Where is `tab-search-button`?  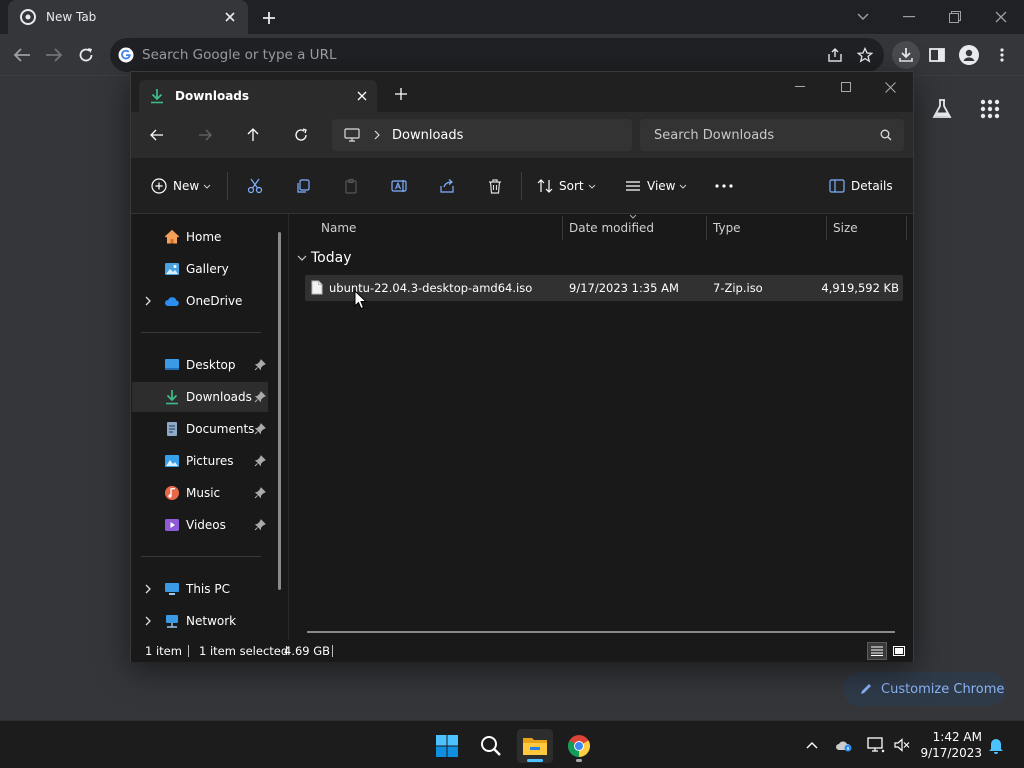
tab-search-button is located at coordinates (863, 17).